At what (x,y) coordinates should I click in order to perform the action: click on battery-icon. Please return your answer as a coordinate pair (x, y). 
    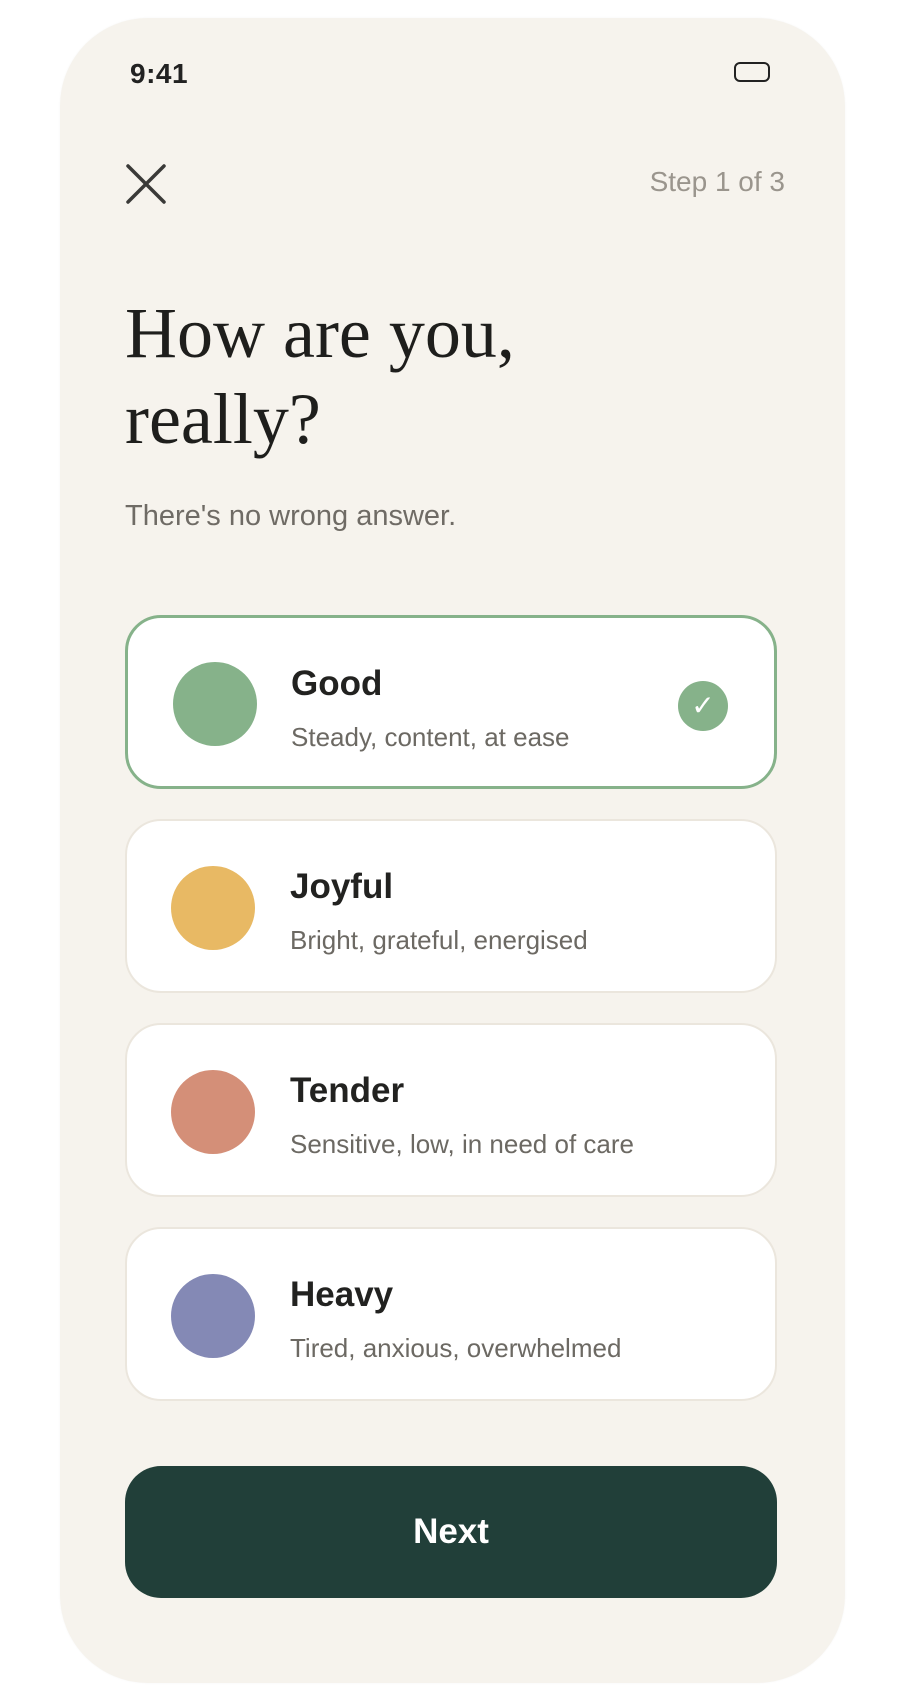
    Looking at the image, I should click on (752, 72).